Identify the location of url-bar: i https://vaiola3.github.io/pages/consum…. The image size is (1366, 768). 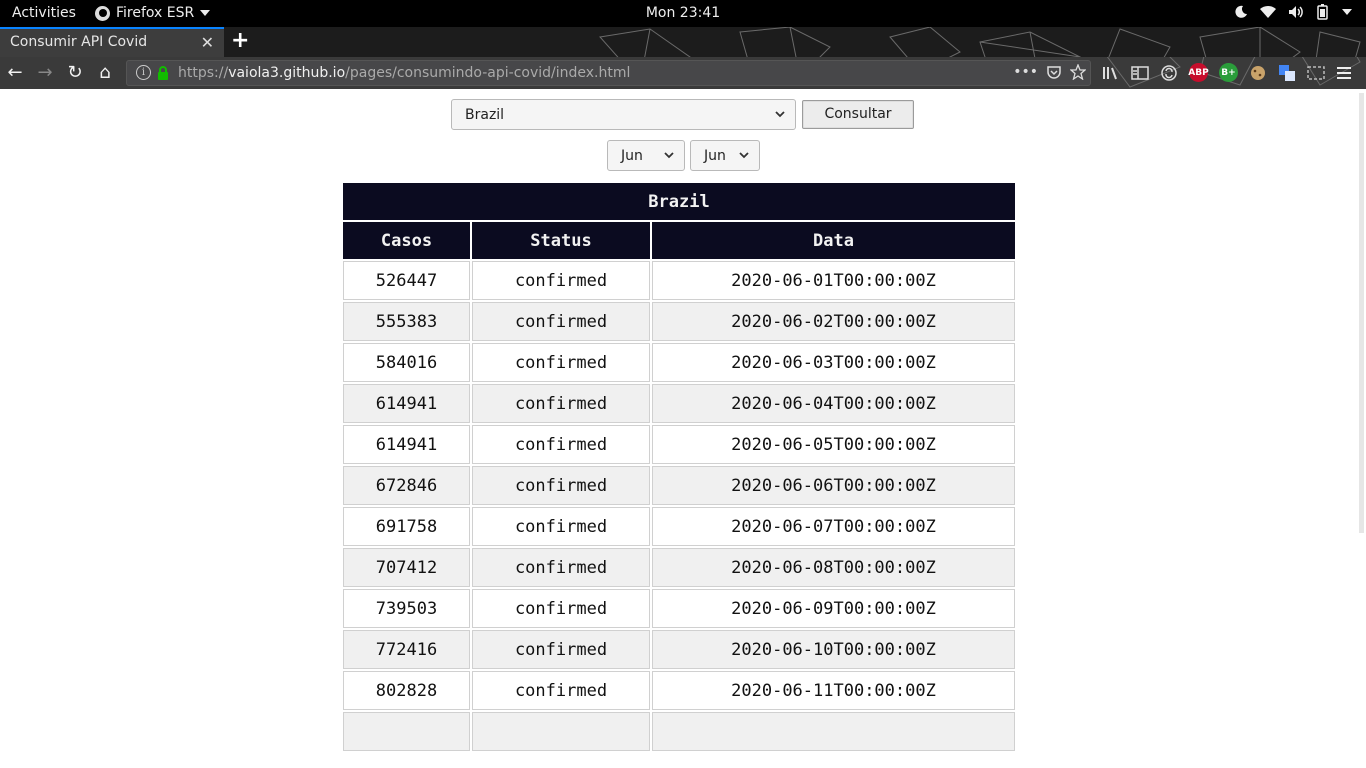
(608, 73).